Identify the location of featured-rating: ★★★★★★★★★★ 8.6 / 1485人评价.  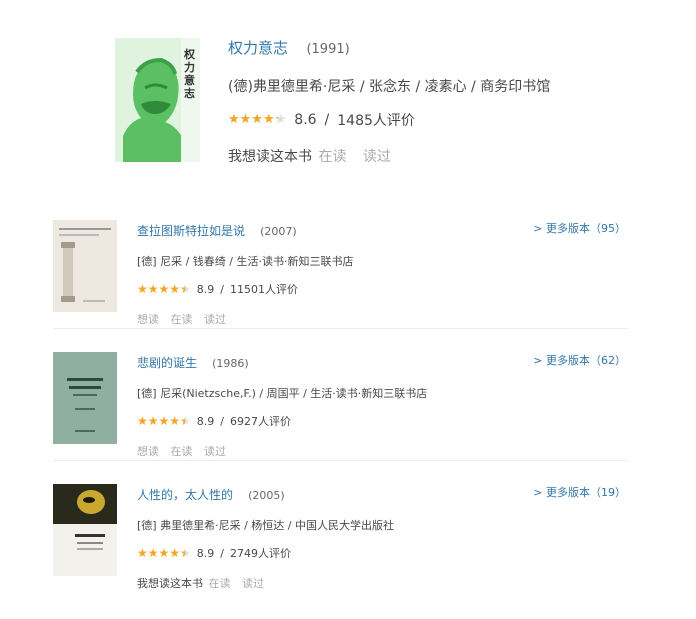
(389, 120).